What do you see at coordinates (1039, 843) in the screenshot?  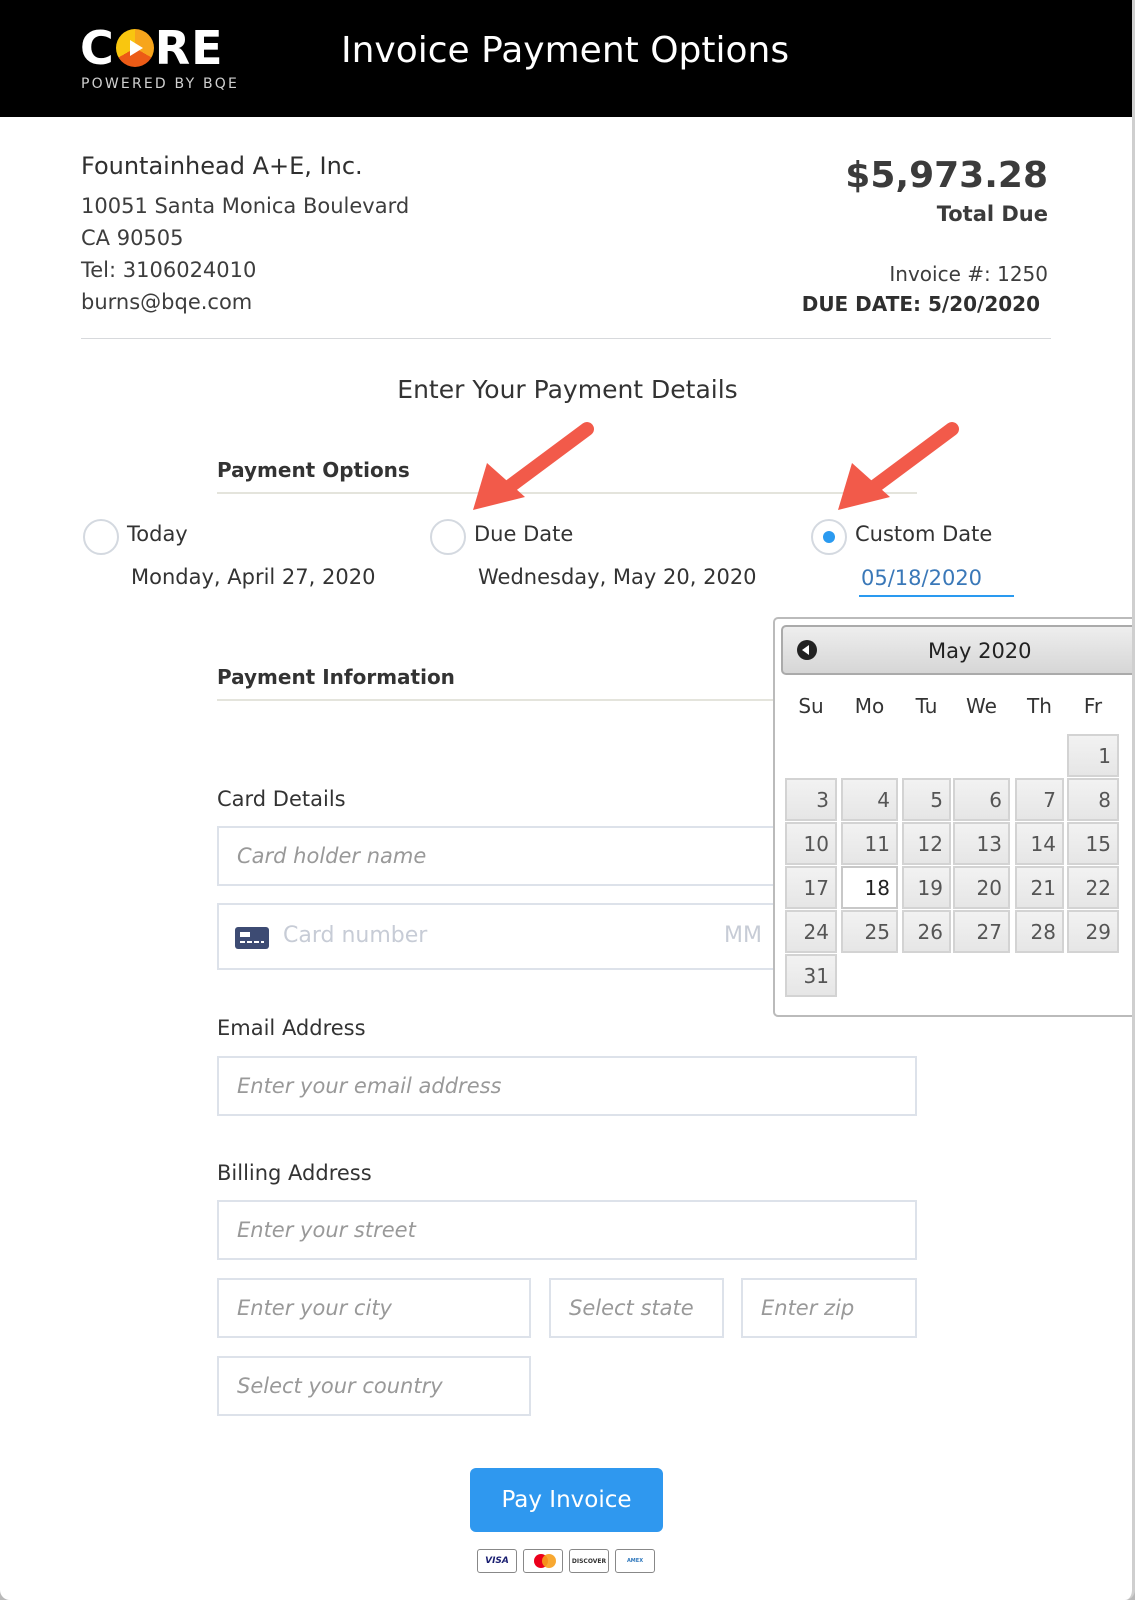 I see `calendar-day: 14` at bounding box center [1039, 843].